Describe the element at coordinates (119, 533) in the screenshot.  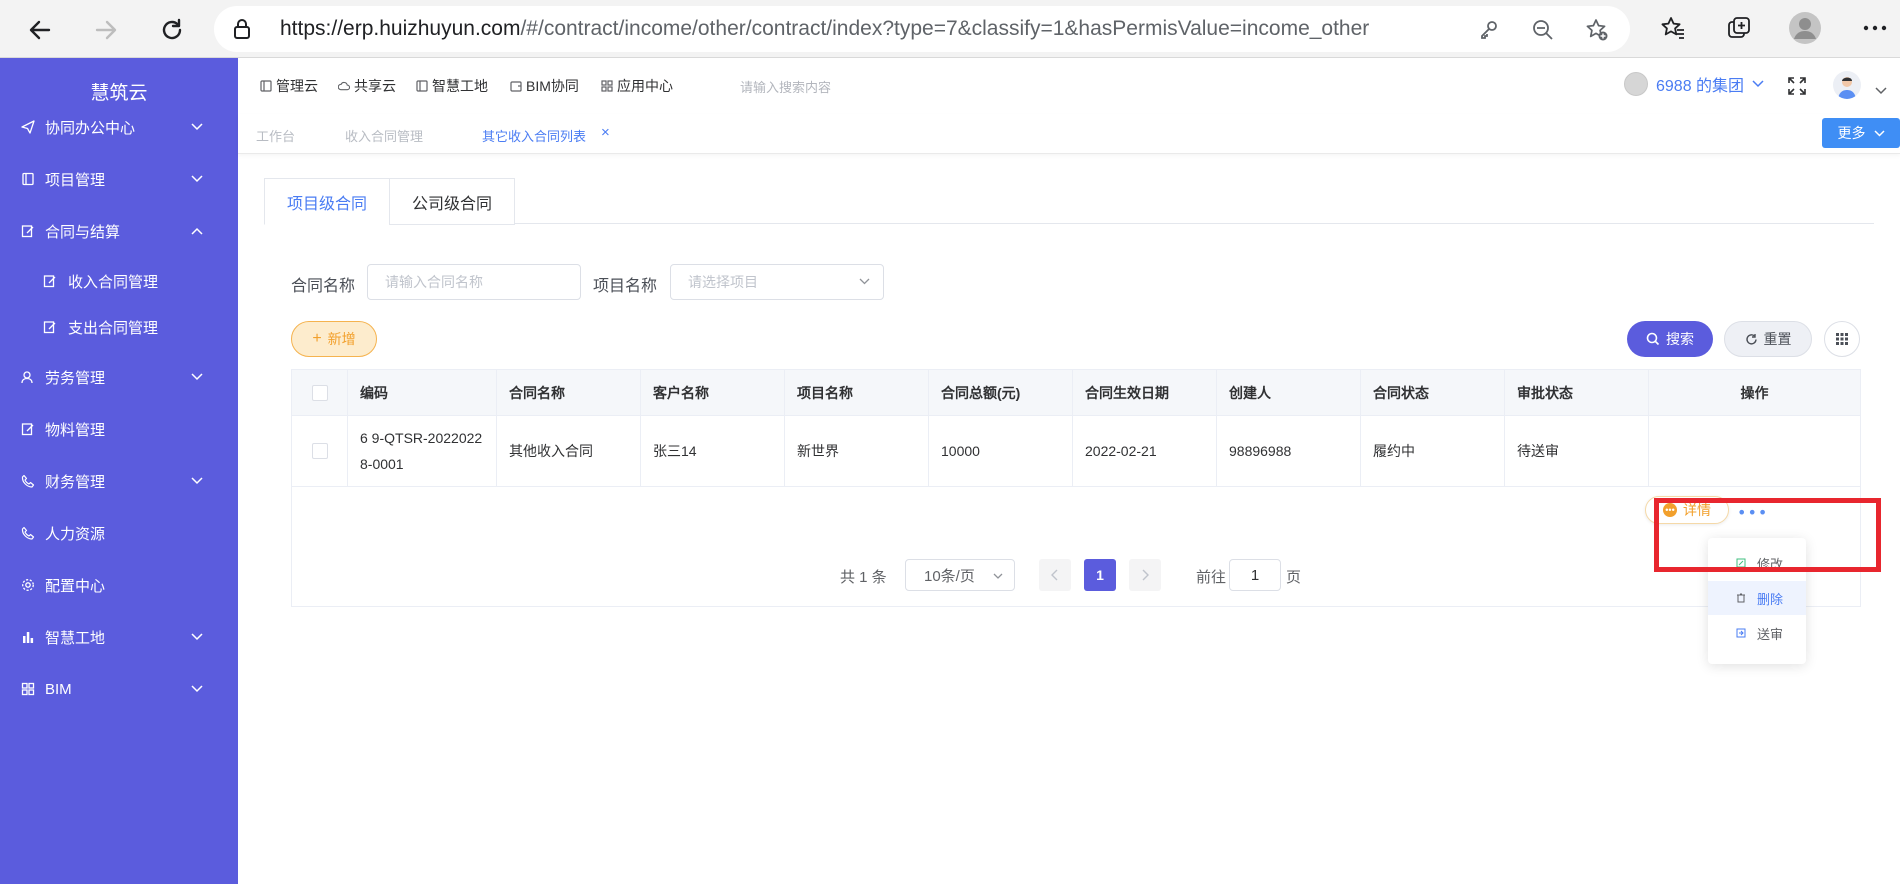
I see `sidebar-item-8: 人力资源` at that location.